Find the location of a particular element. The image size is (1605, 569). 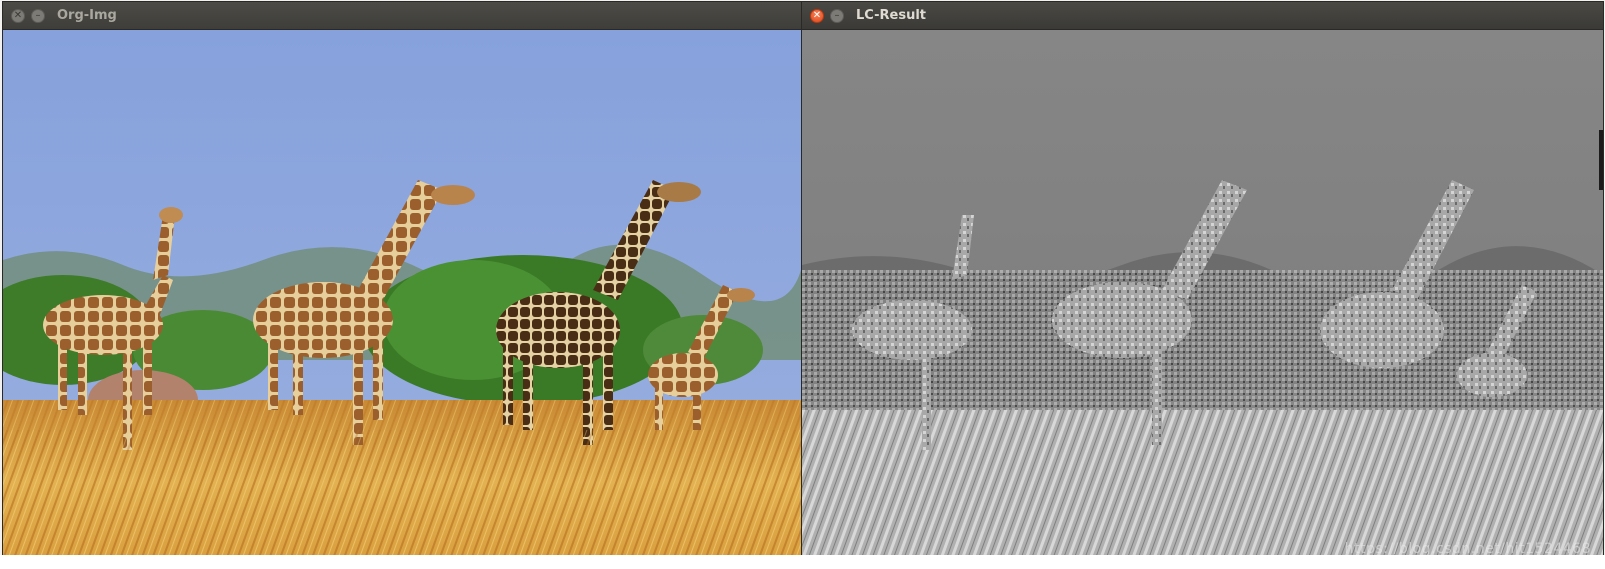

desktop-strip is located at coordinates (802, 562).